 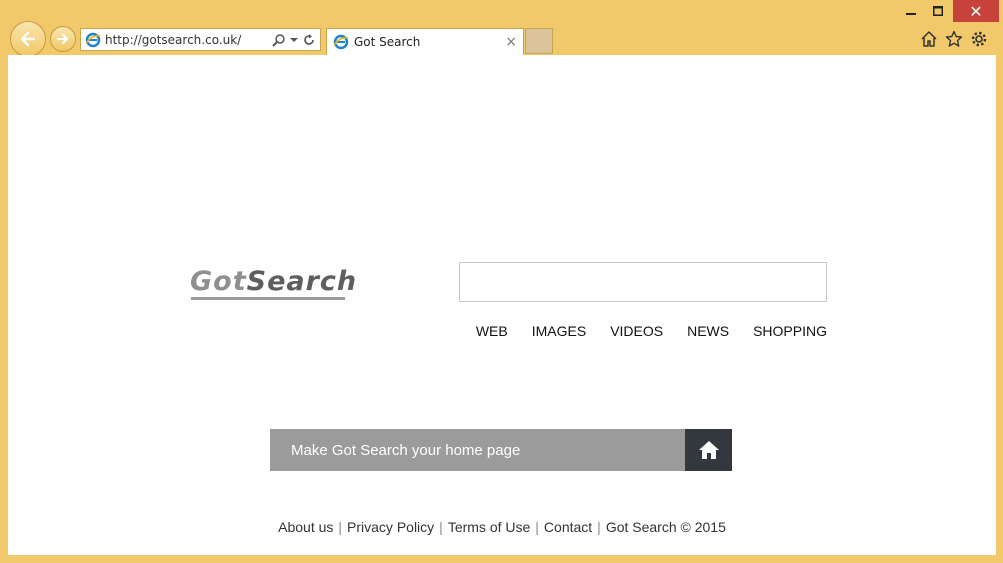 I want to click on tab-got-search: Got Search ×, so click(x=425, y=41).